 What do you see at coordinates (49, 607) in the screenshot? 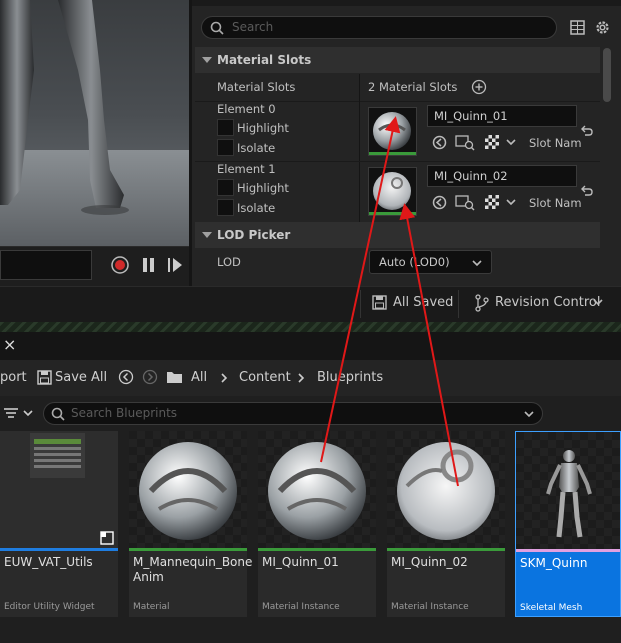
I see `asset-type: Editor Utility Widget` at bounding box center [49, 607].